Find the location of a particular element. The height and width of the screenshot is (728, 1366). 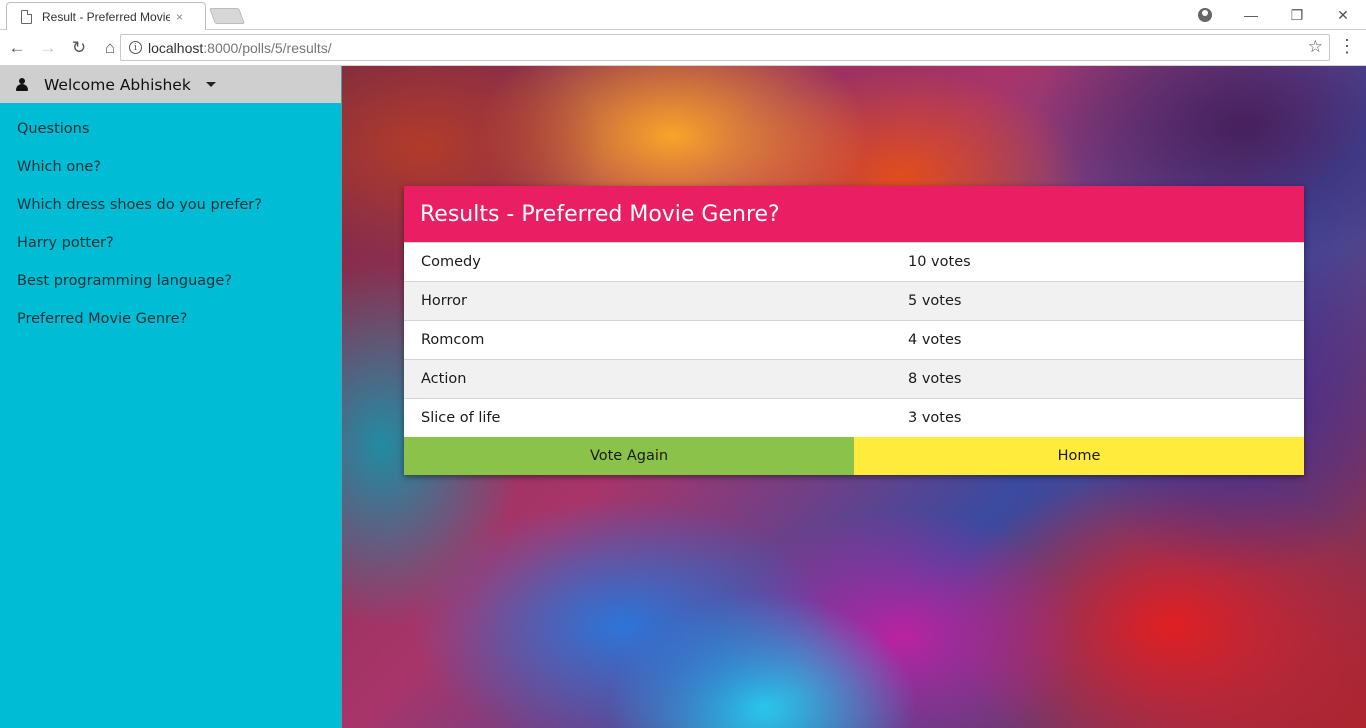

sidebar-item-harry-potter: Harry potter? is located at coordinates (170, 243).